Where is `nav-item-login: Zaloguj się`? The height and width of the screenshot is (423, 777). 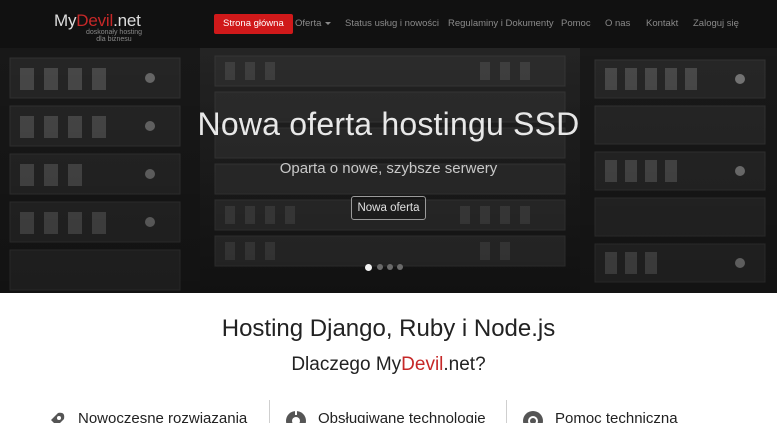
nav-item-login: Zaloguj się is located at coordinates (716, 24).